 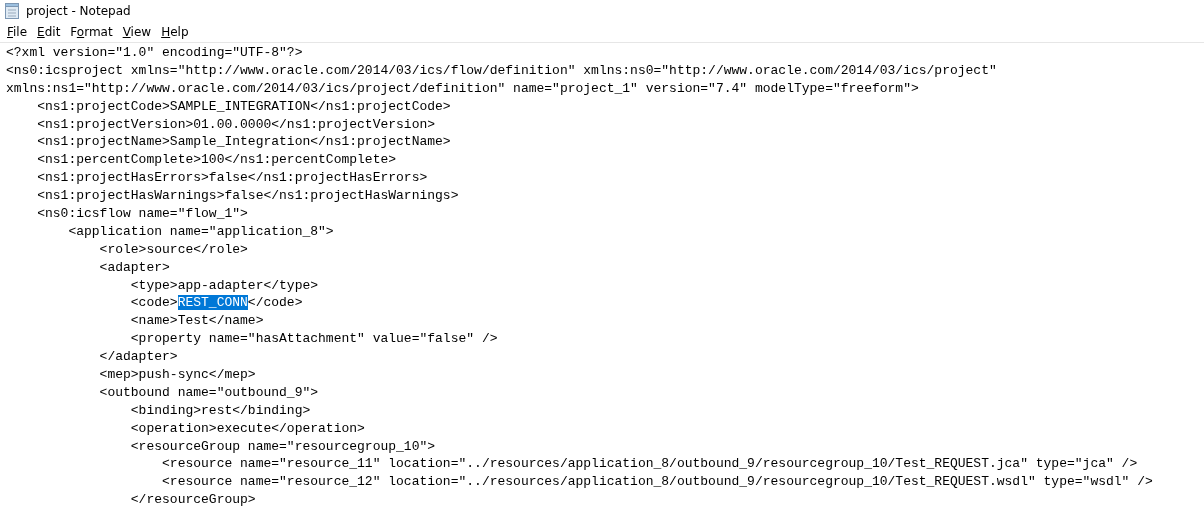 I want to click on code-line: </code>, so click(x=275, y=303).